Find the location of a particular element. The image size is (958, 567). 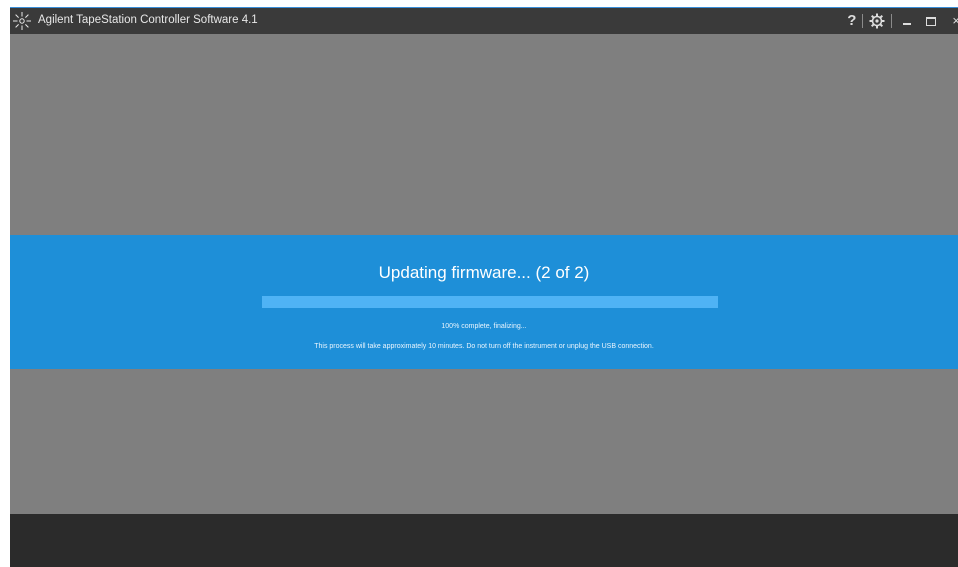

maximize-icon is located at coordinates (931, 21).